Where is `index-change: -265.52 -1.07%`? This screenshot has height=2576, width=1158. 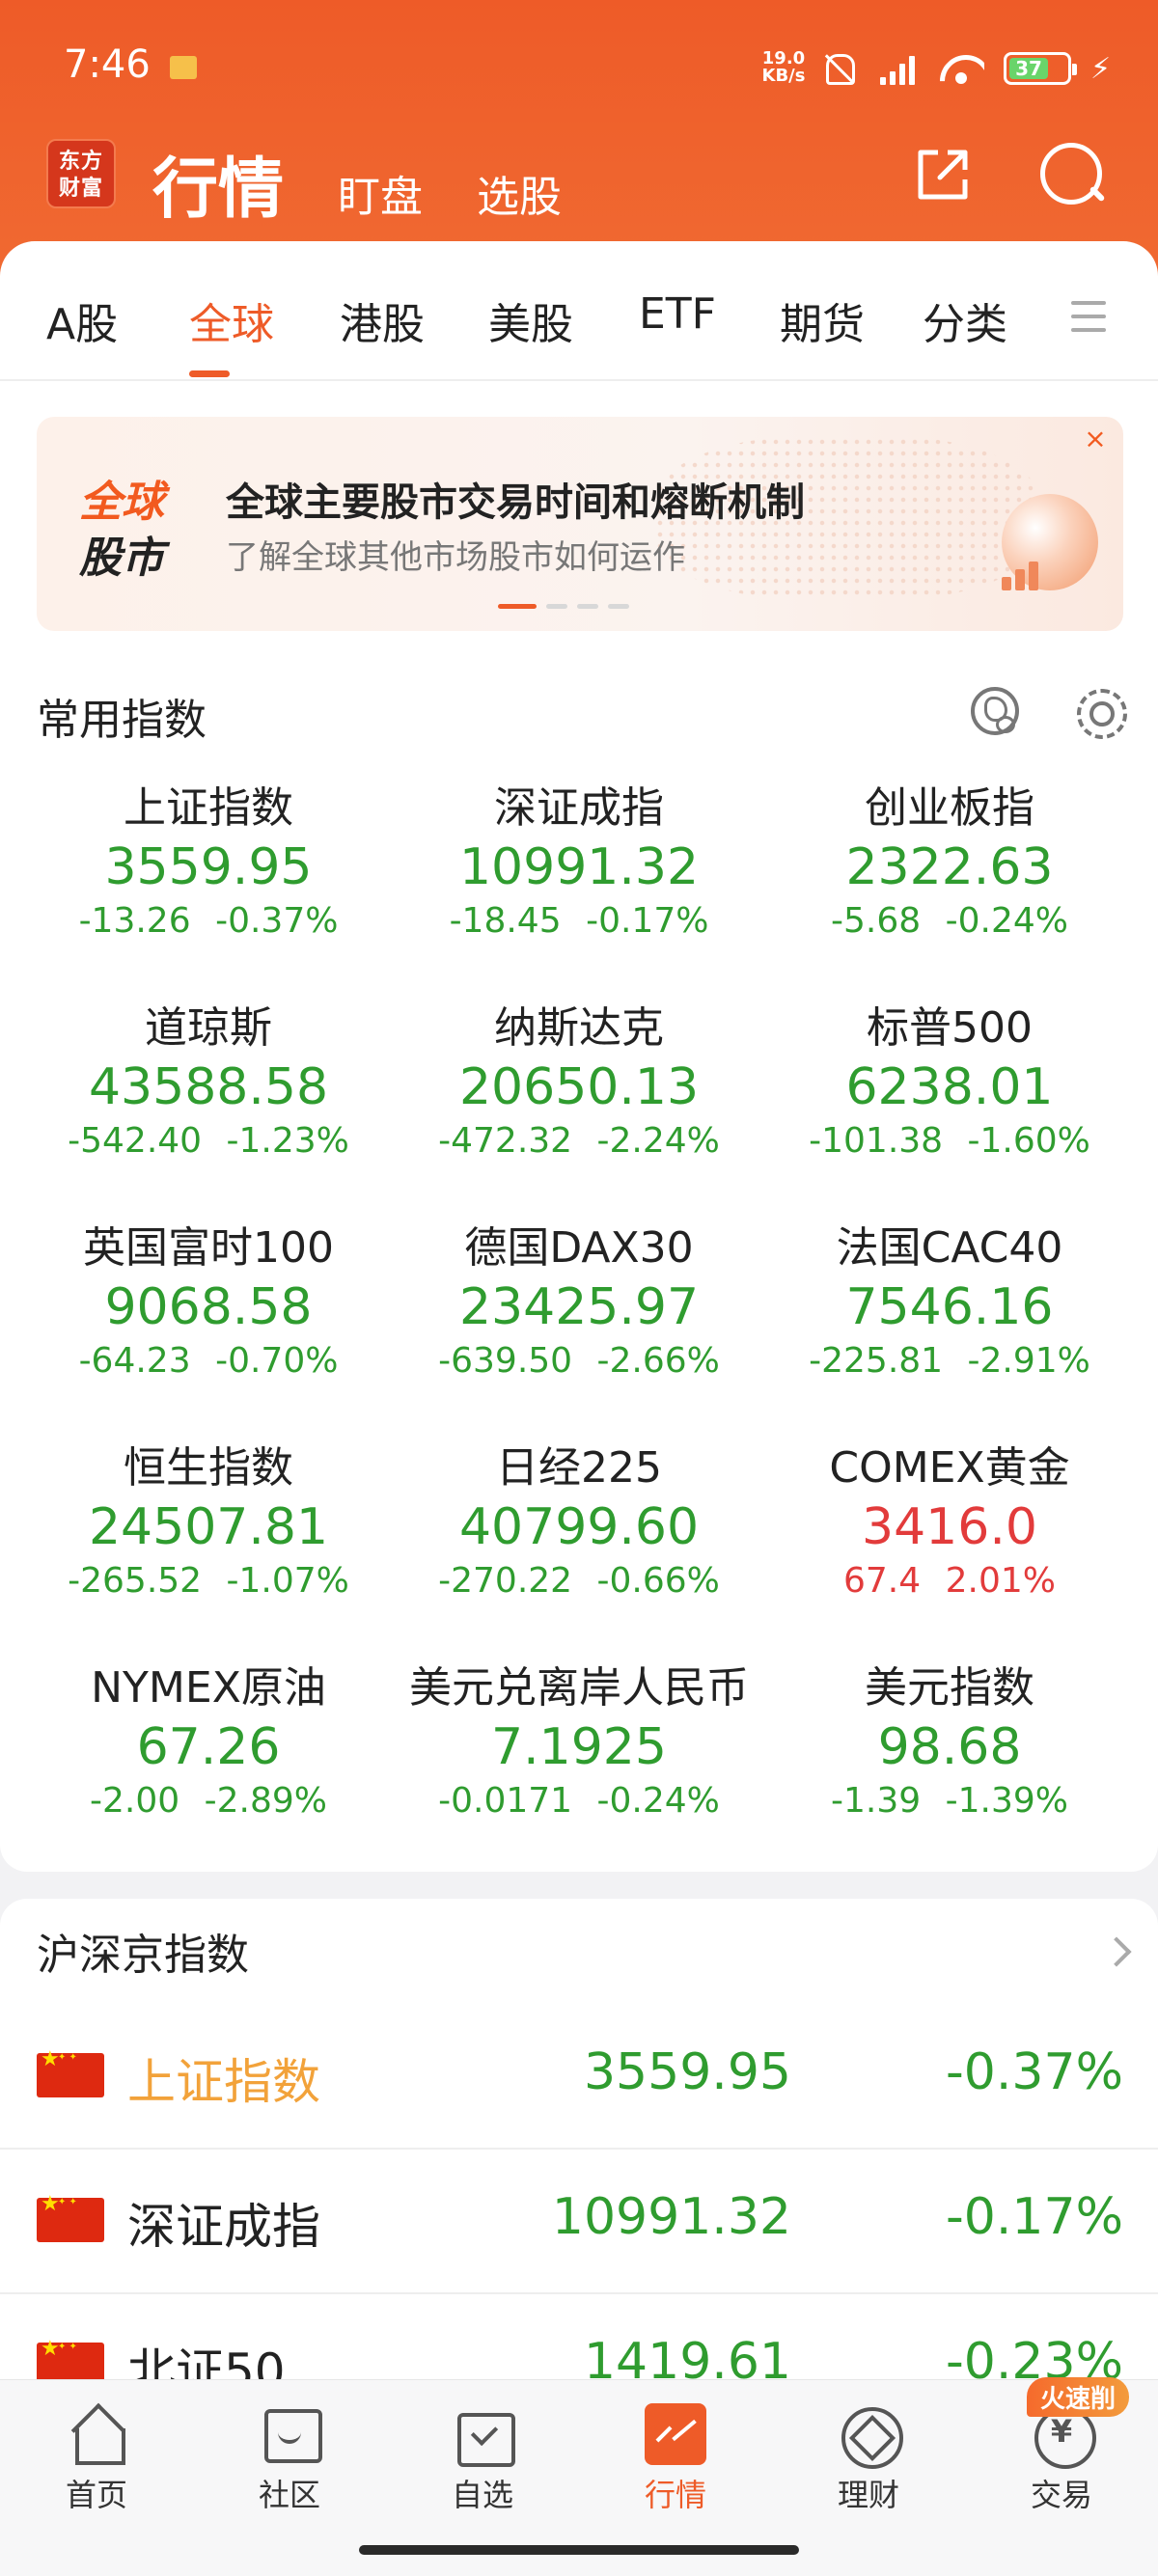 index-change: -265.52 -1.07% is located at coordinates (208, 1581).